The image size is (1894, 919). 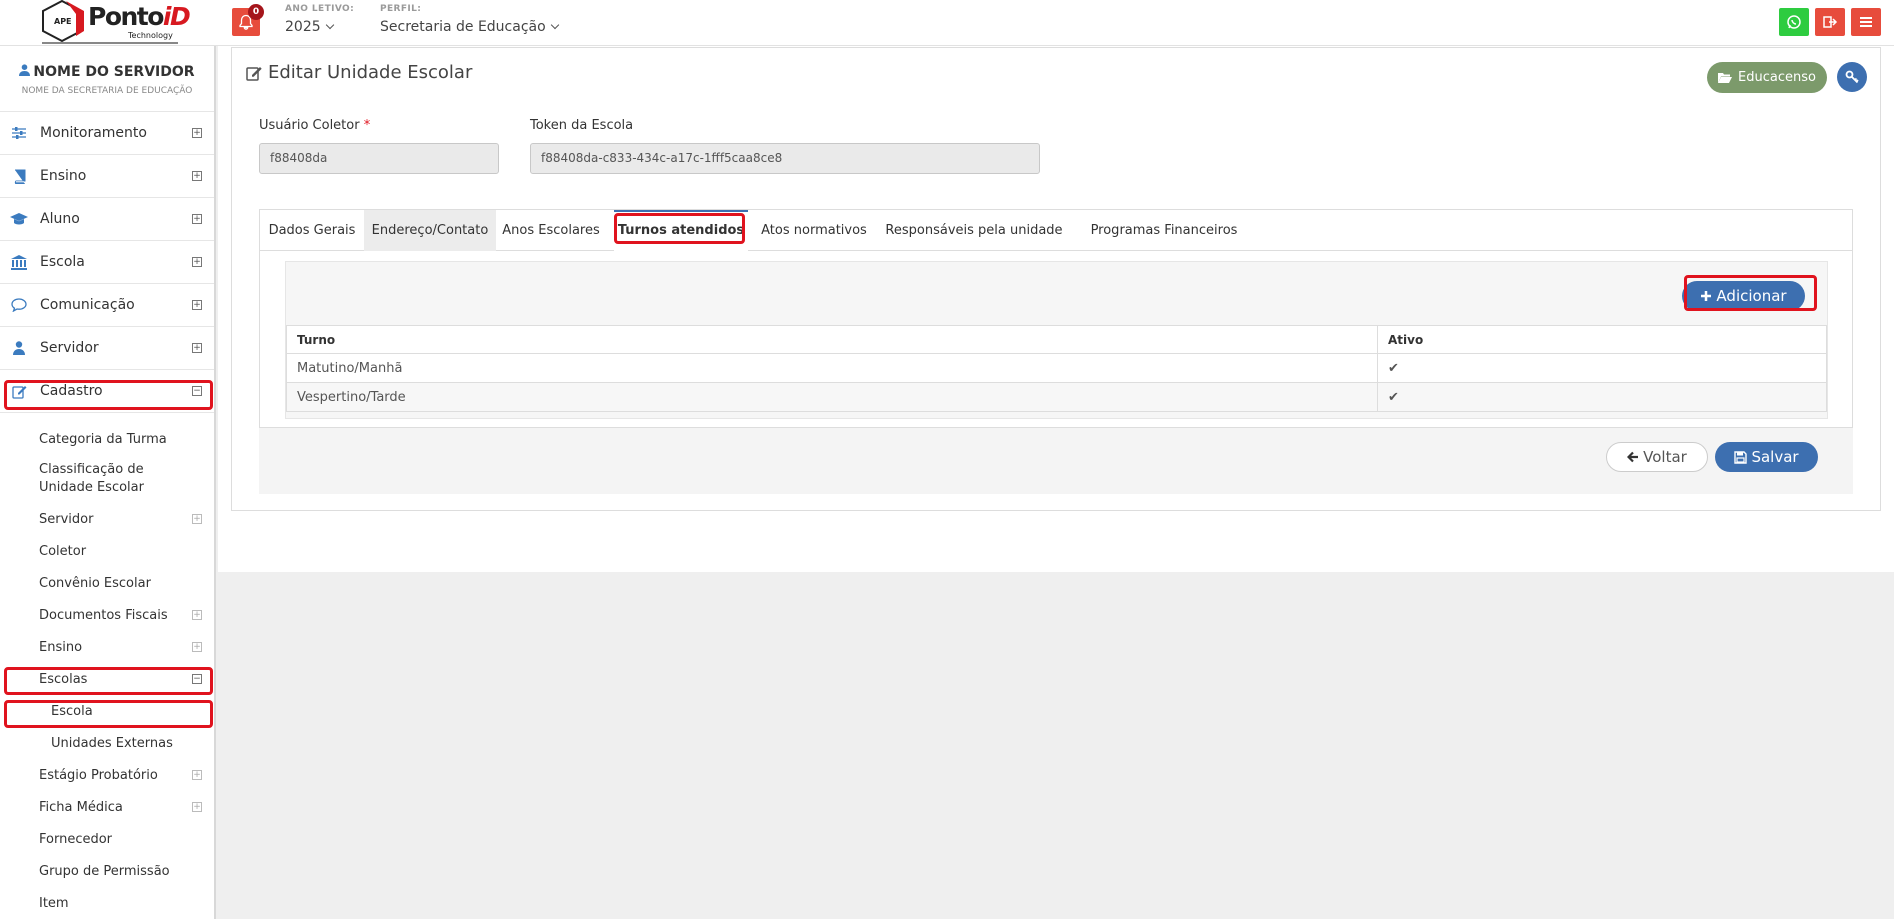 What do you see at coordinates (107, 551) in the screenshot?
I see `submenu-item-coletor: Coletor` at bounding box center [107, 551].